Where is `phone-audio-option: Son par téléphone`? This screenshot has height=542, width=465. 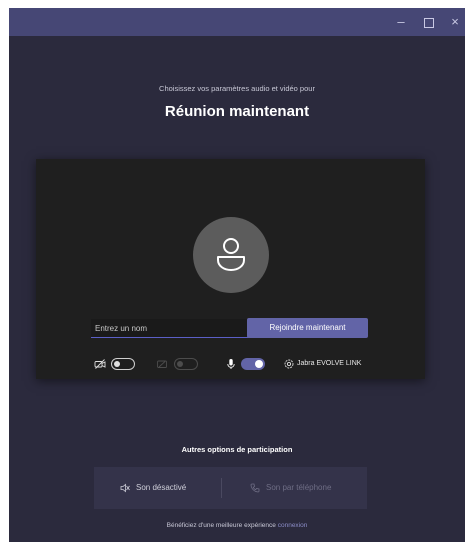
phone-audio-option: Son par téléphone is located at coordinates (290, 488).